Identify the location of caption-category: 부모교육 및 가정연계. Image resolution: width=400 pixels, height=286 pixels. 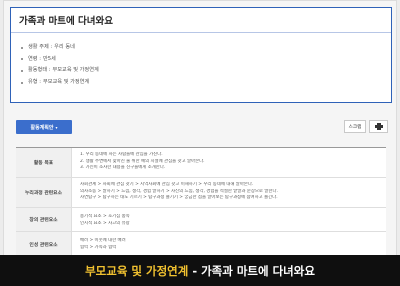
(137, 270).